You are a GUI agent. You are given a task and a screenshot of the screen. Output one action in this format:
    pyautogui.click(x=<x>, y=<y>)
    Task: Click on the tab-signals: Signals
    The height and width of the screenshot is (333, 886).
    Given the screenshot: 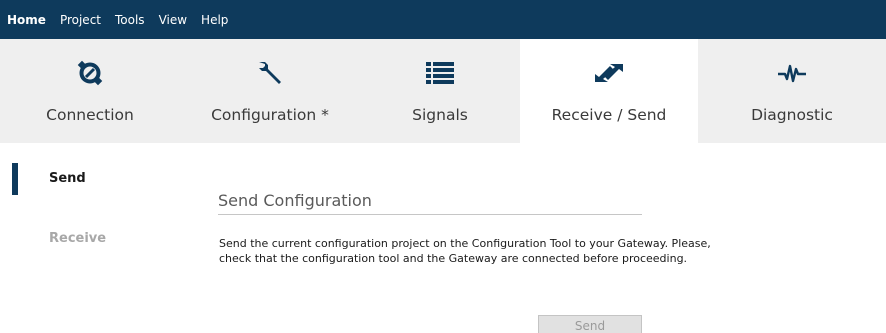 What is the action you would take?
    pyautogui.click(x=440, y=91)
    